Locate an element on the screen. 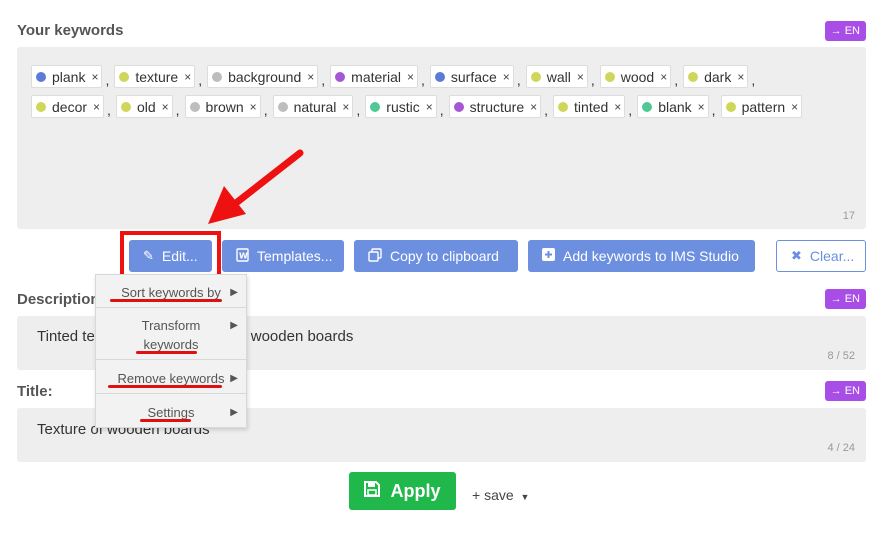  keyword-chip: plank × is located at coordinates (67, 76).